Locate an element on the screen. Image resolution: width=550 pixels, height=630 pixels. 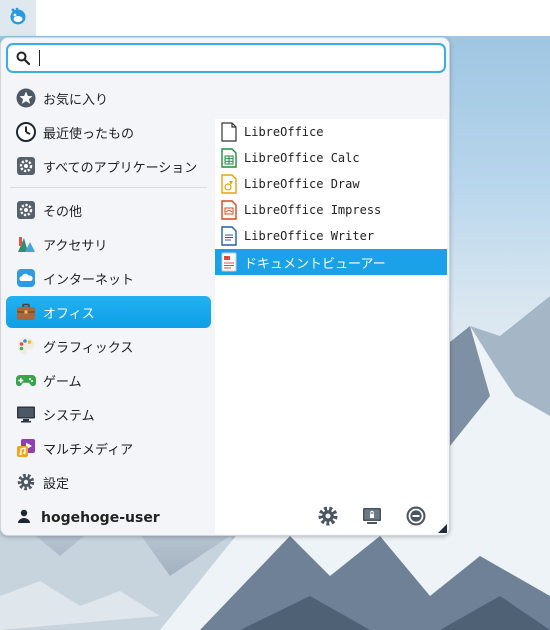
category-favorites: お気に入り is located at coordinates (108, 98).